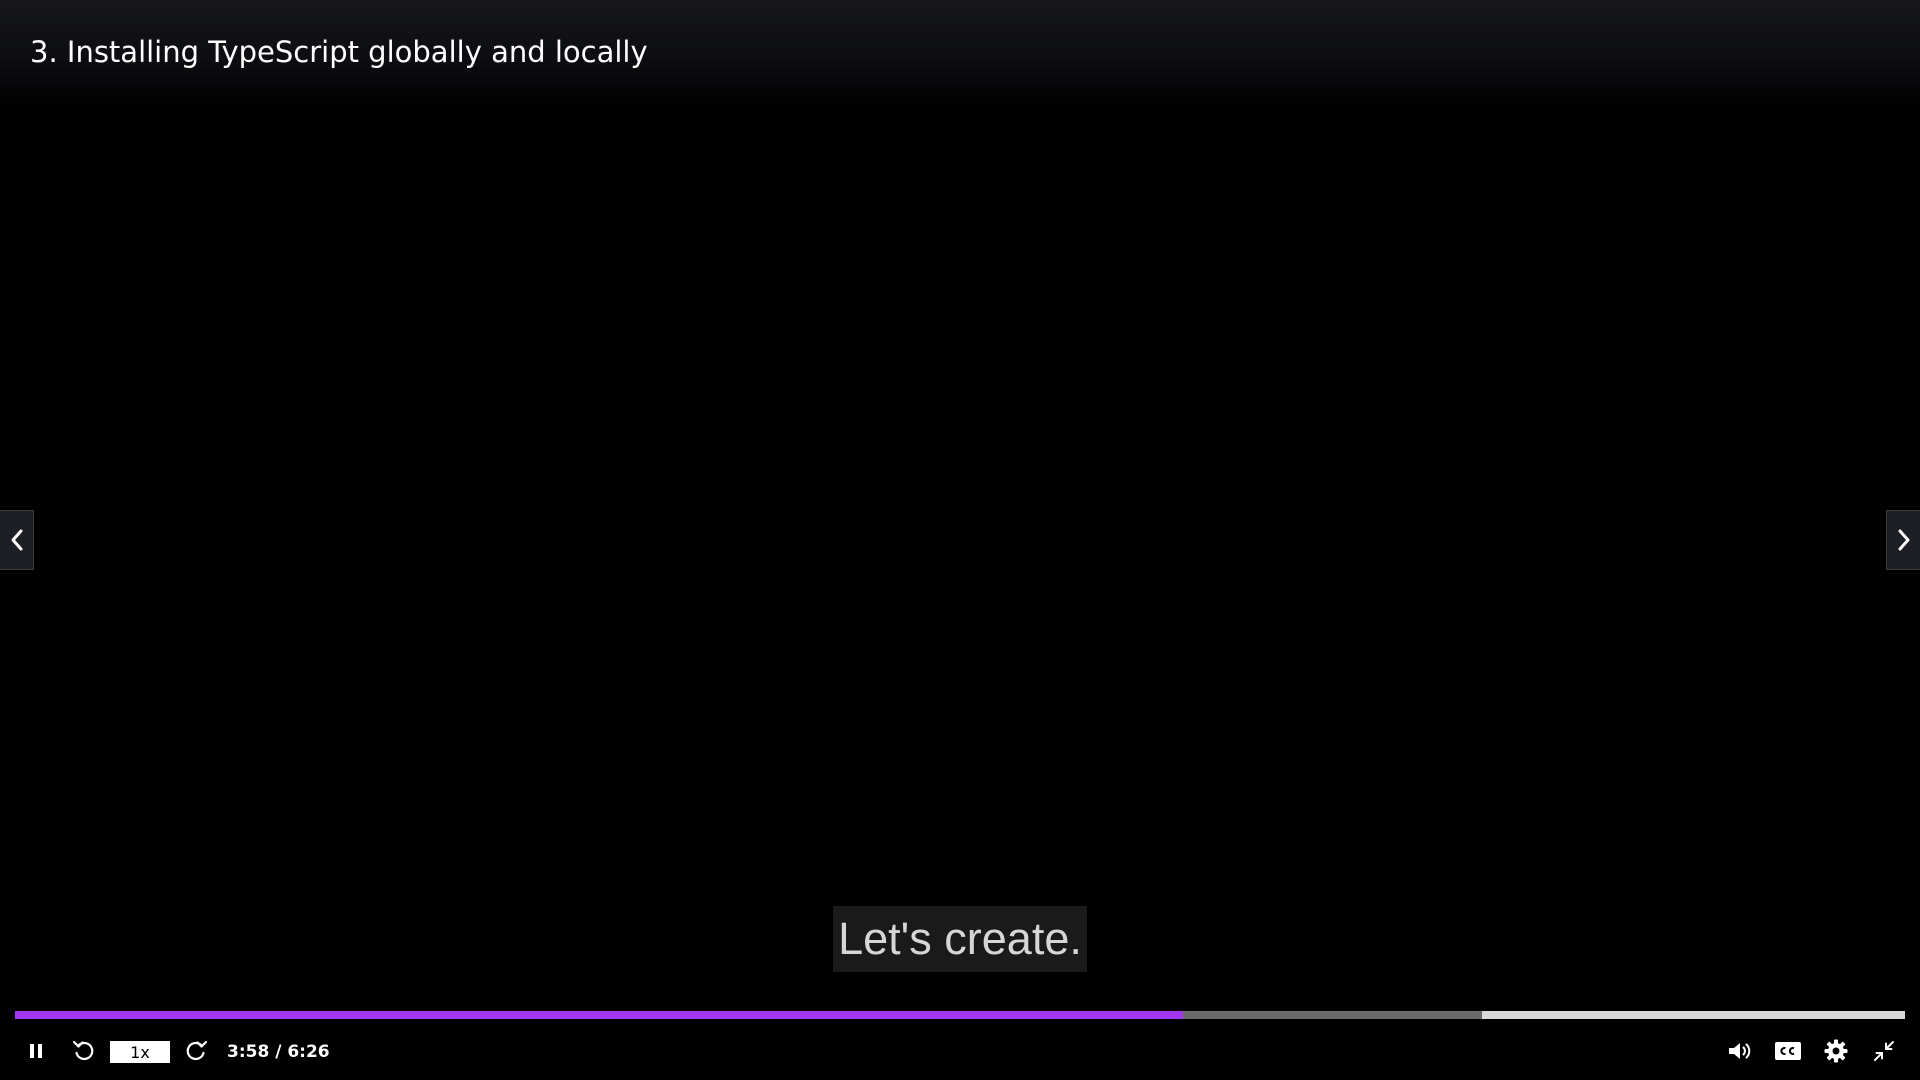  Describe the element at coordinates (140, 1052) in the screenshot. I see `playback-speed-button: 1x` at that location.